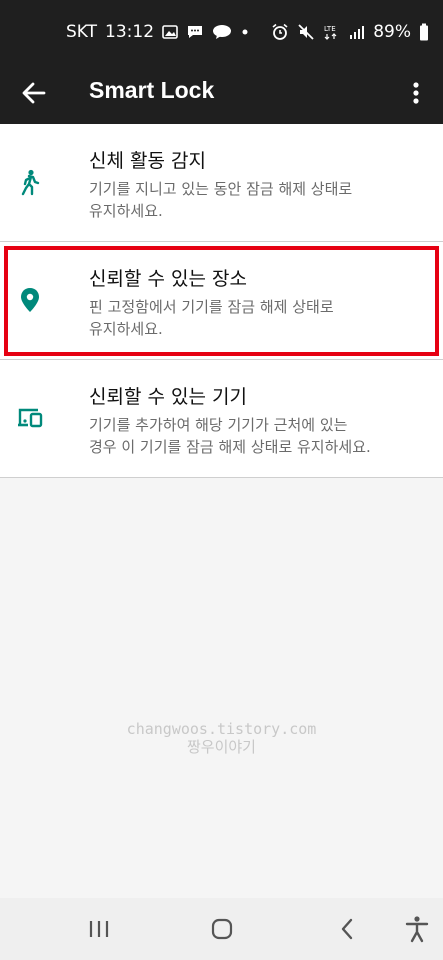 The image size is (443, 960). I want to click on accessibility-button, so click(417, 929).